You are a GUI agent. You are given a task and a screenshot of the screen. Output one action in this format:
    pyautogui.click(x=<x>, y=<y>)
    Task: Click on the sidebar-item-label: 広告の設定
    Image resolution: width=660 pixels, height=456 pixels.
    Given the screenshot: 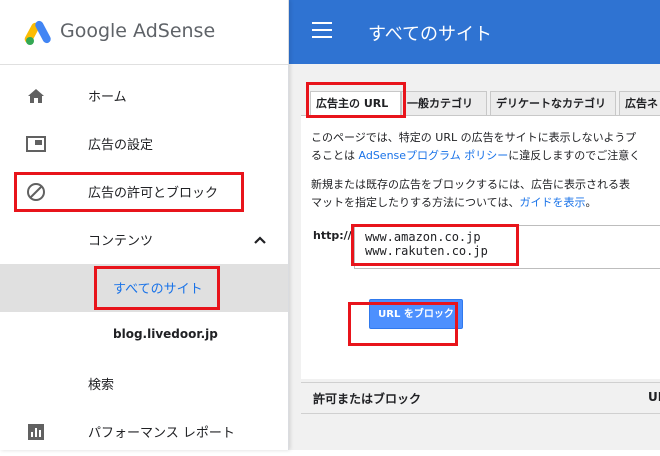 What is the action you would take?
    pyautogui.click(x=121, y=145)
    